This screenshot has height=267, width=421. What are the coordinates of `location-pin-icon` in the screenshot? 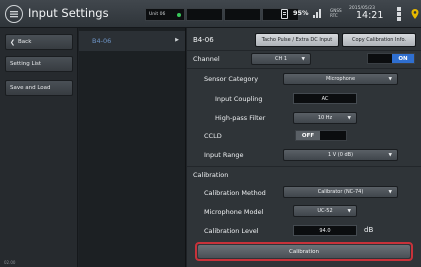 It's located at (415, 14).